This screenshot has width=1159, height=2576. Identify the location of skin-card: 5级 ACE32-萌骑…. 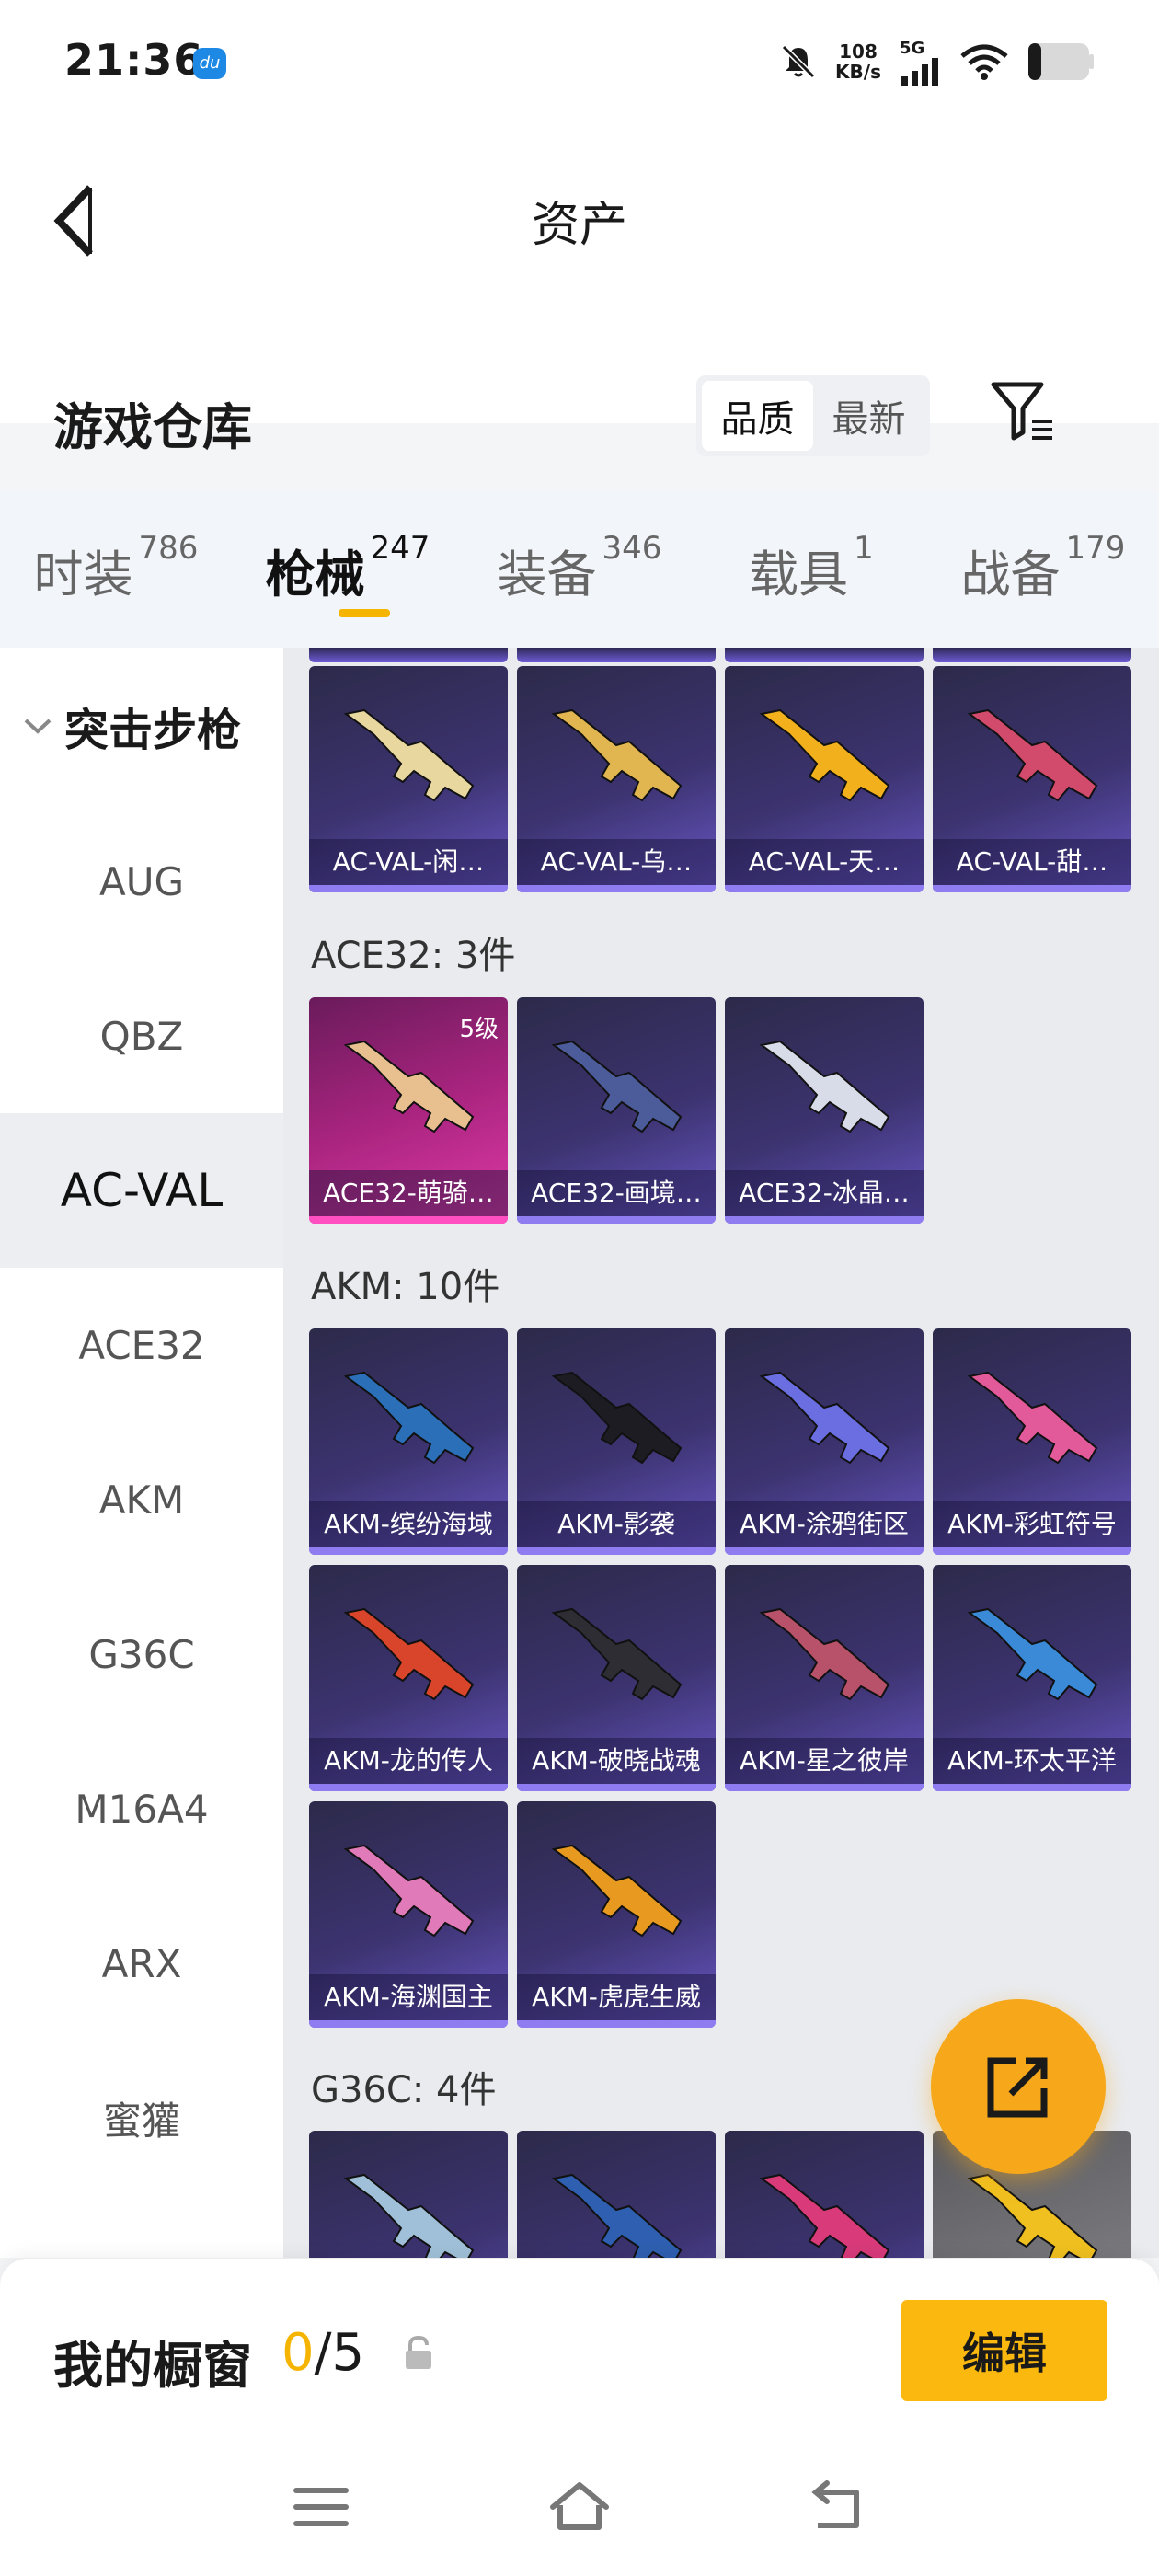
(408, 1110).